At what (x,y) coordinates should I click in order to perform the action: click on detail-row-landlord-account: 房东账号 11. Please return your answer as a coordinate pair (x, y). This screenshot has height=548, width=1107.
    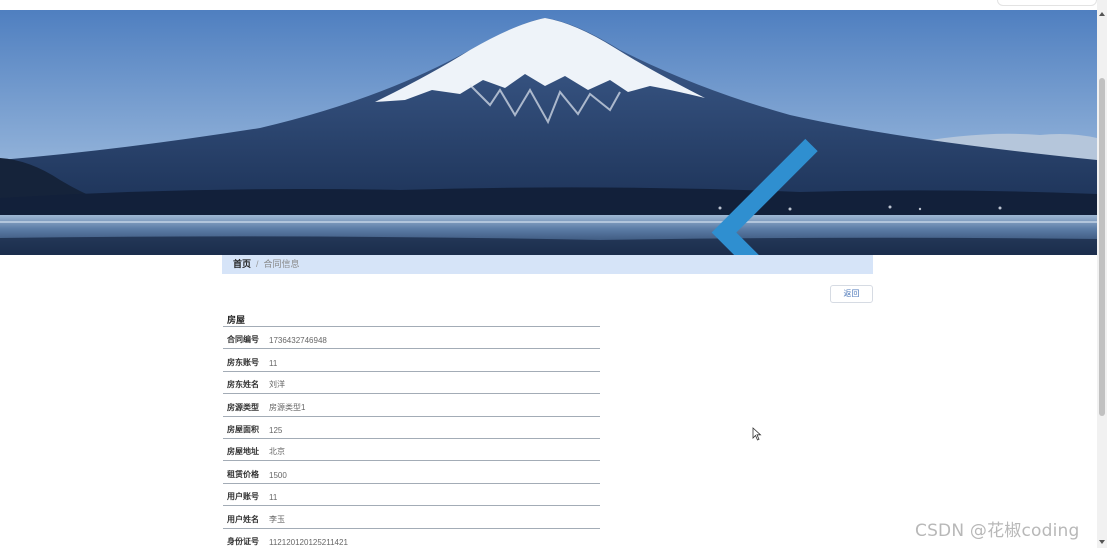
    Looking at the image, I should click on (411, 360).